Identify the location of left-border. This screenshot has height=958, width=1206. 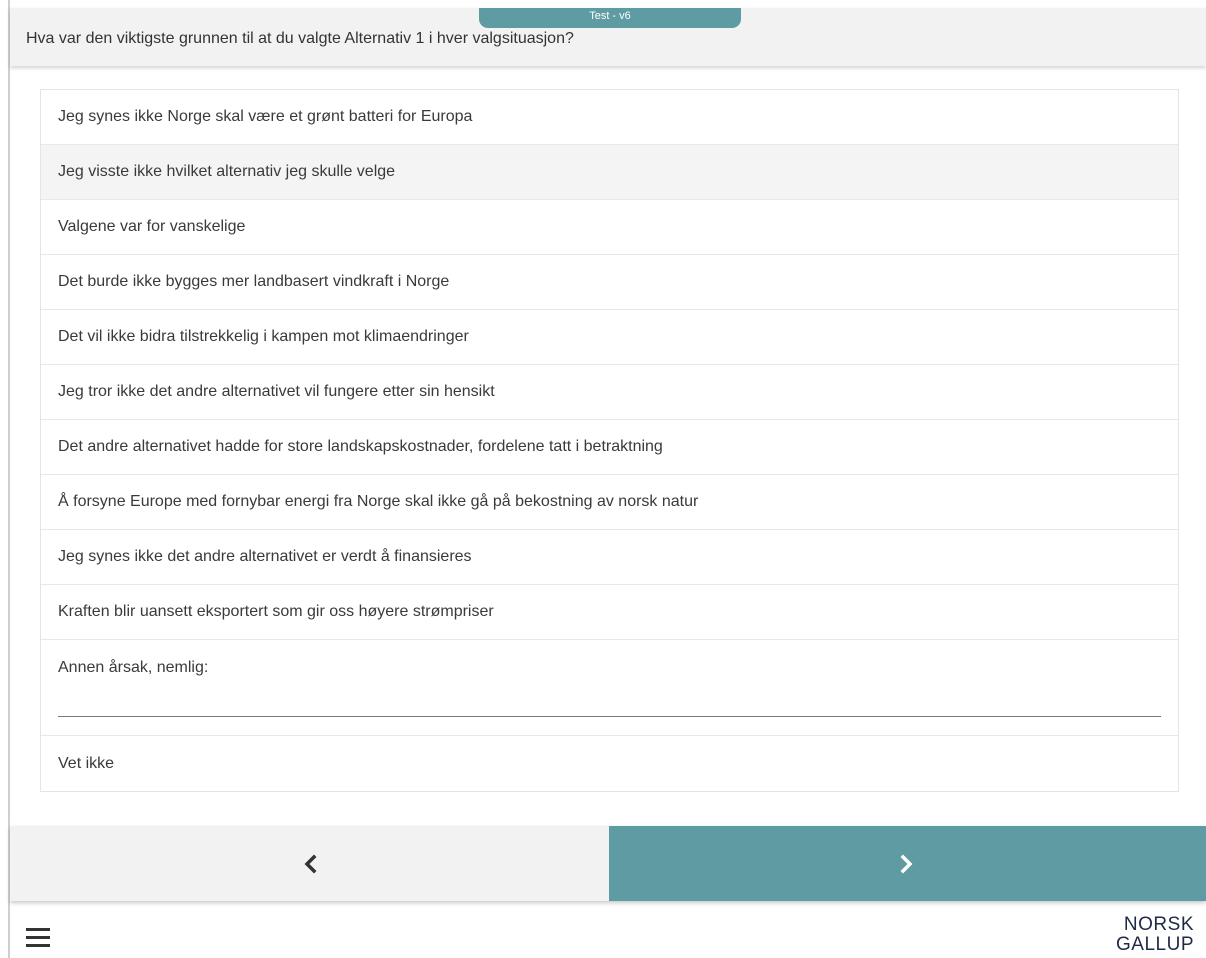
(9, 479).